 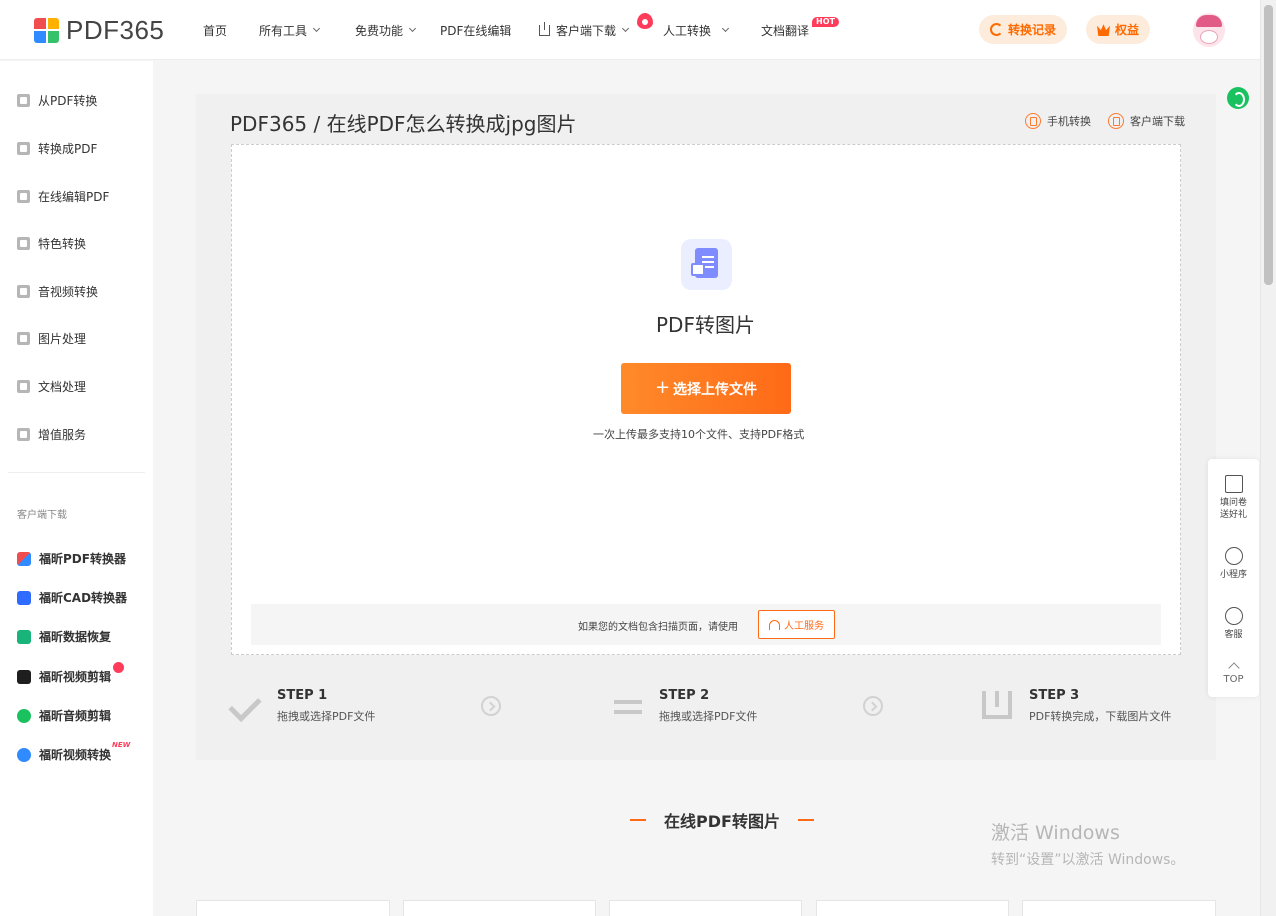 I want to click on sidebar-item-edit-pdf: 在线编辑PDF, so click(x=63, y=196).